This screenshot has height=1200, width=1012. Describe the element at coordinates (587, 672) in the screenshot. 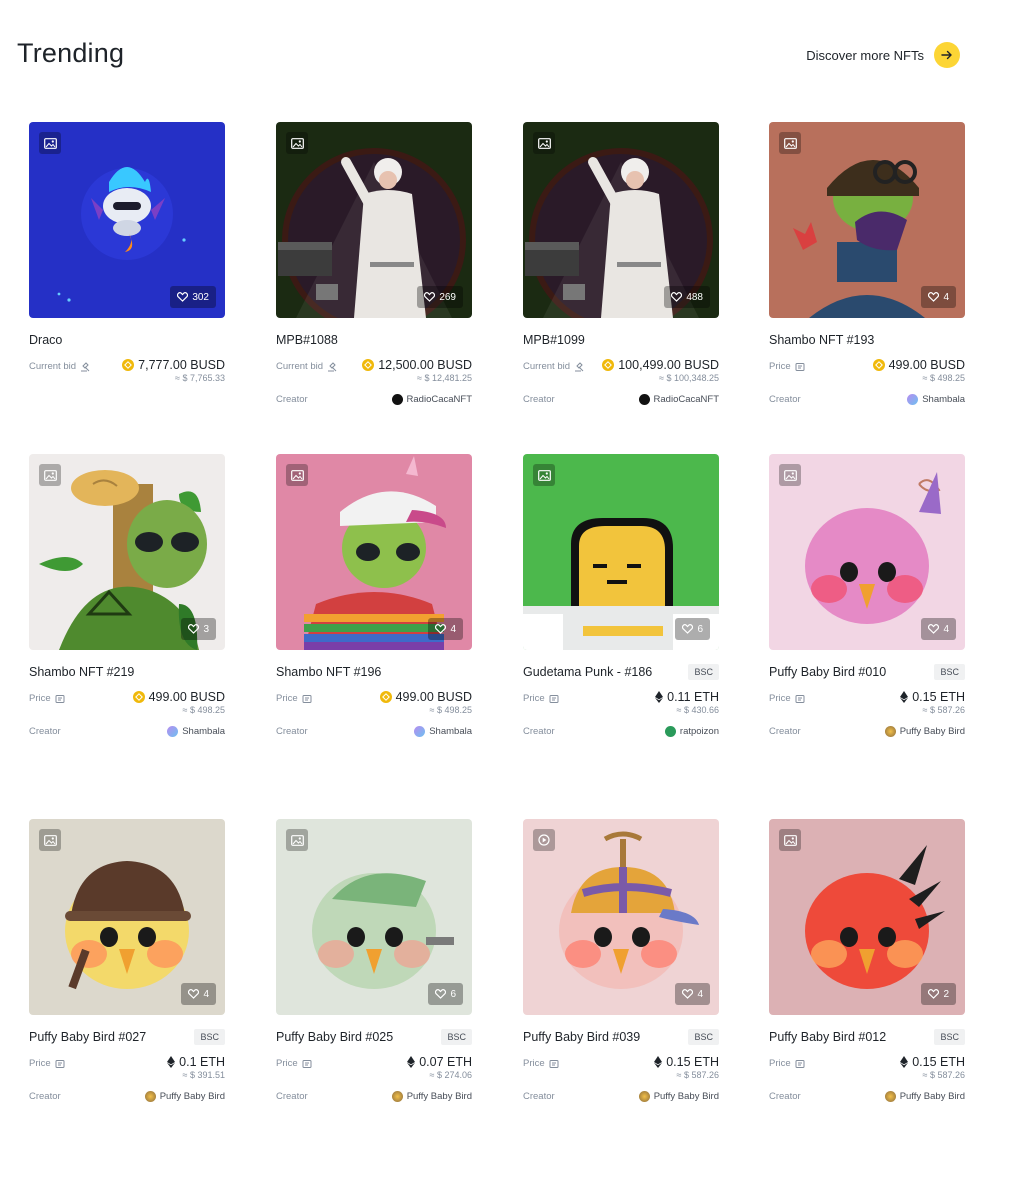

I see `nft-name: Gudetama Punk - #186` at that location.